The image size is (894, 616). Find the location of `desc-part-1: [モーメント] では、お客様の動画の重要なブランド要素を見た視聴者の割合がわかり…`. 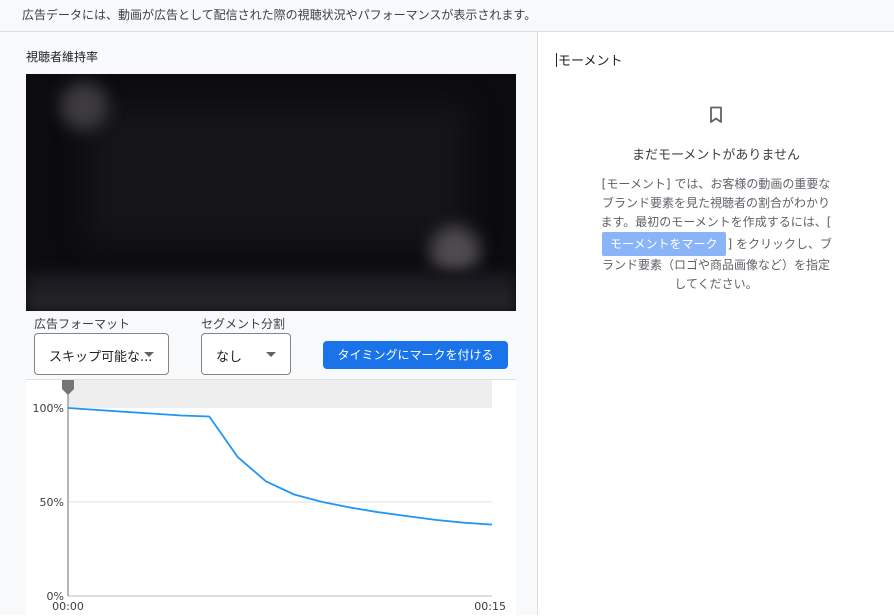

desc-part-1: [モーメント] では、お客様の動画の重要なブランド要素を見た視聴者の割合がわかり… is located at coordinates (716, 203).